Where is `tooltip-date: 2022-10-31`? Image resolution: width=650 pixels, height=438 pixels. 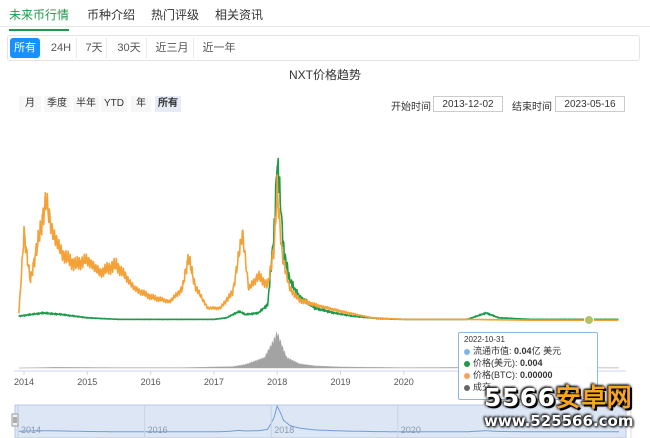 tooltip-date: 2022-10-31 is located at coordinates (484, 339).